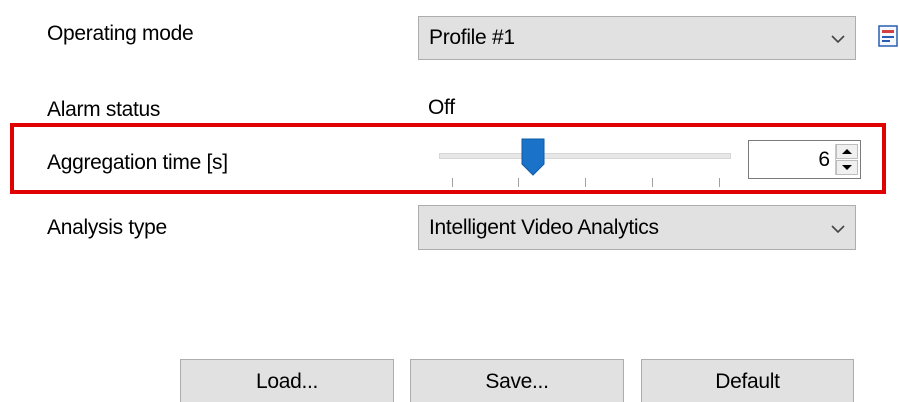 This screenshot has height=402, width=899. Describe the element at coordinates (747, 380) in the screenshot. I see `default-button: Default` at that location.